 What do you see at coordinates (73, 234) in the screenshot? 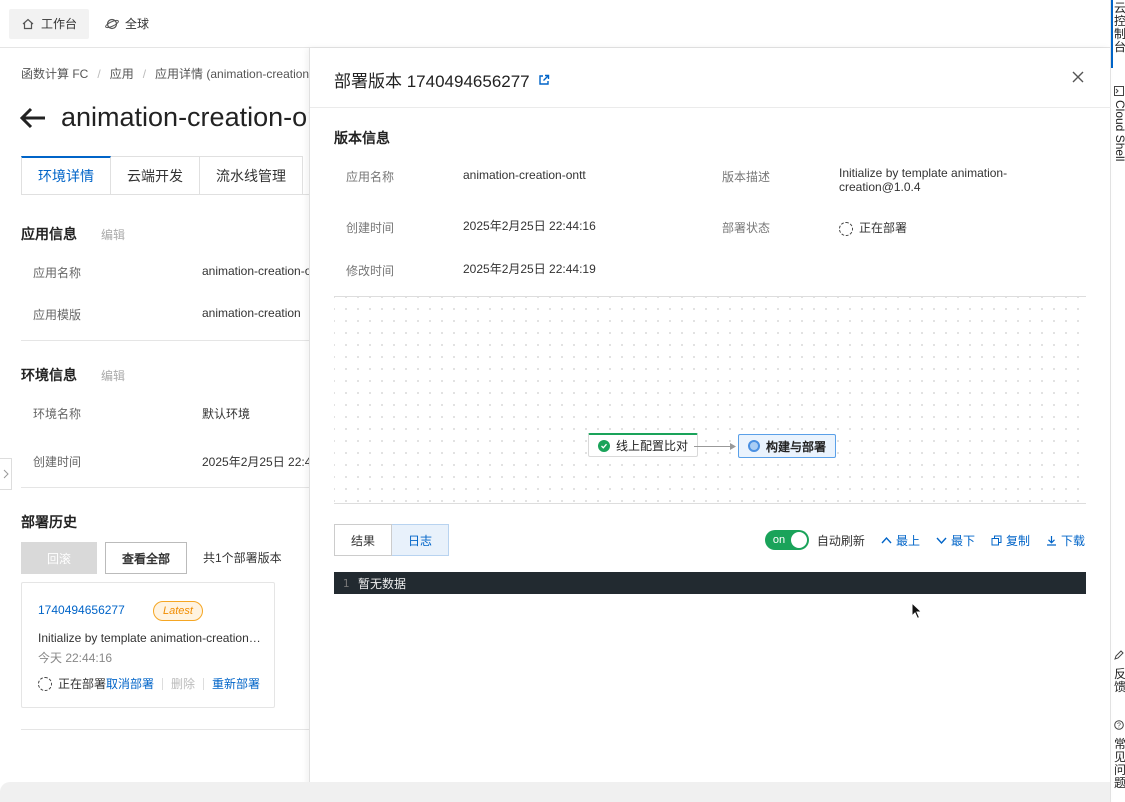
I see `app-info-title: 应用信息 编辑` at bounding box center [73, 234].